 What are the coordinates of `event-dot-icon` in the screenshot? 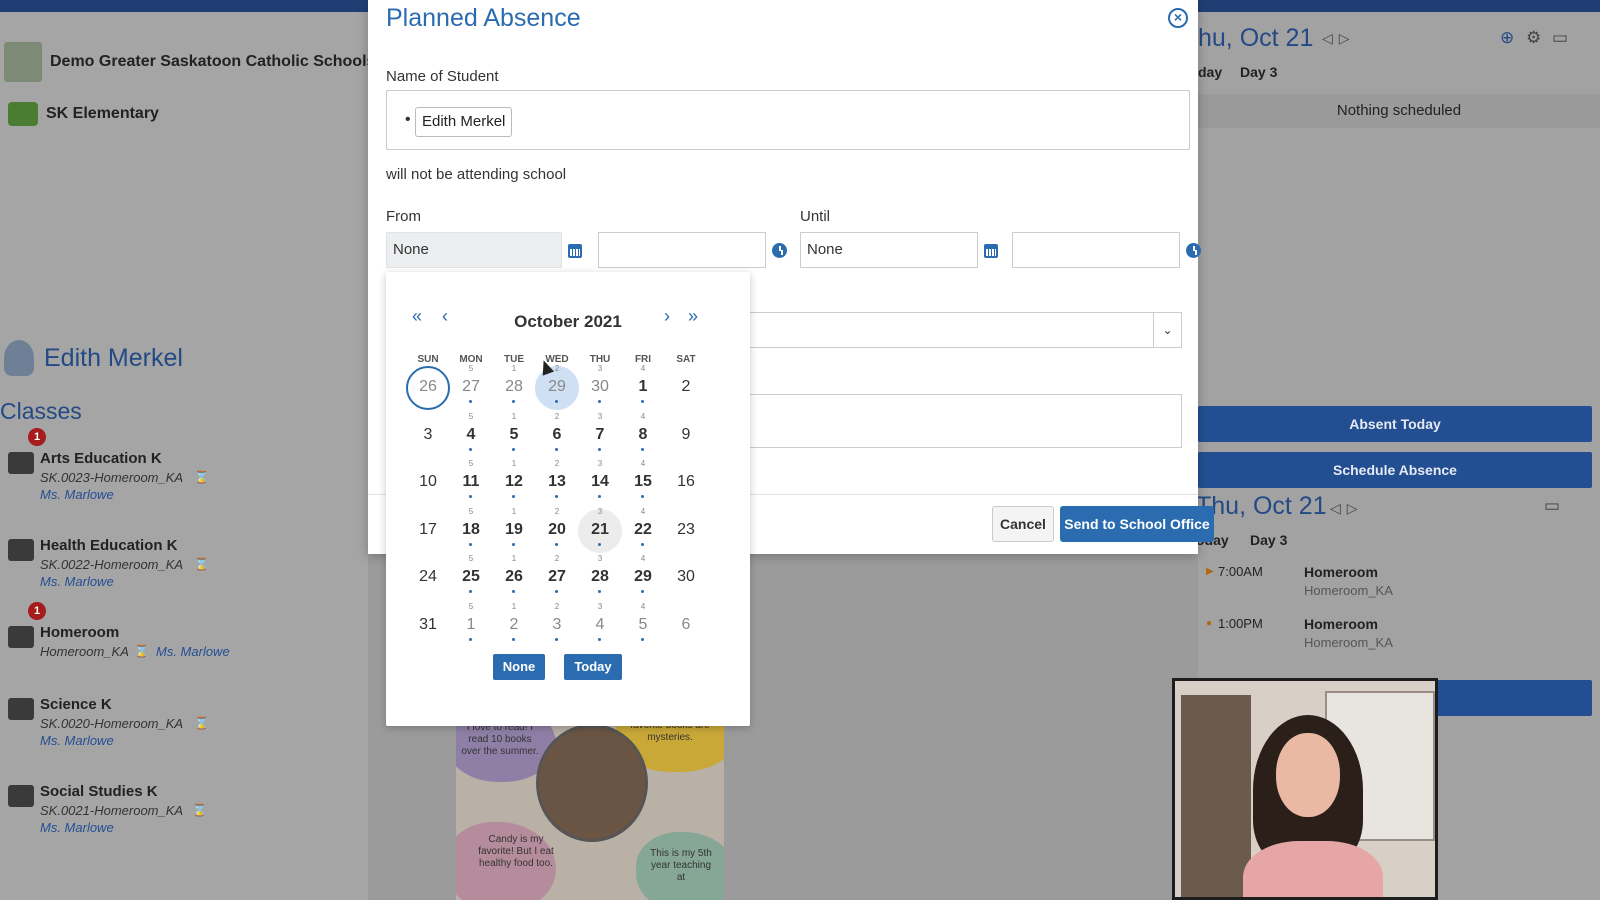 It's located at (599, 401).